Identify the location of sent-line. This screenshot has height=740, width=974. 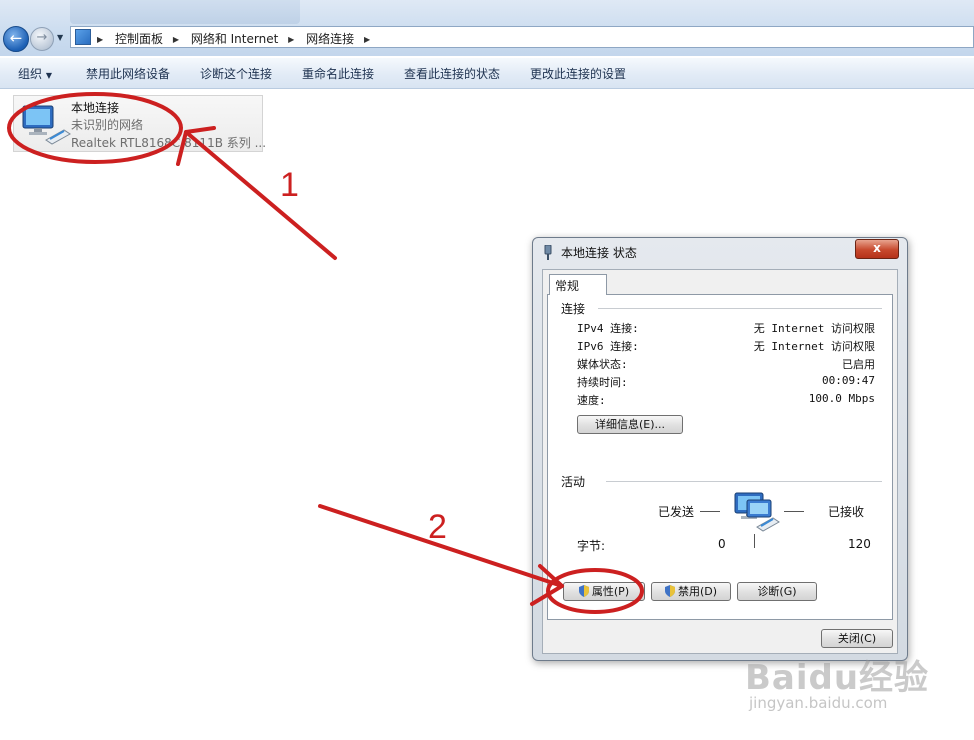
(710, 511).